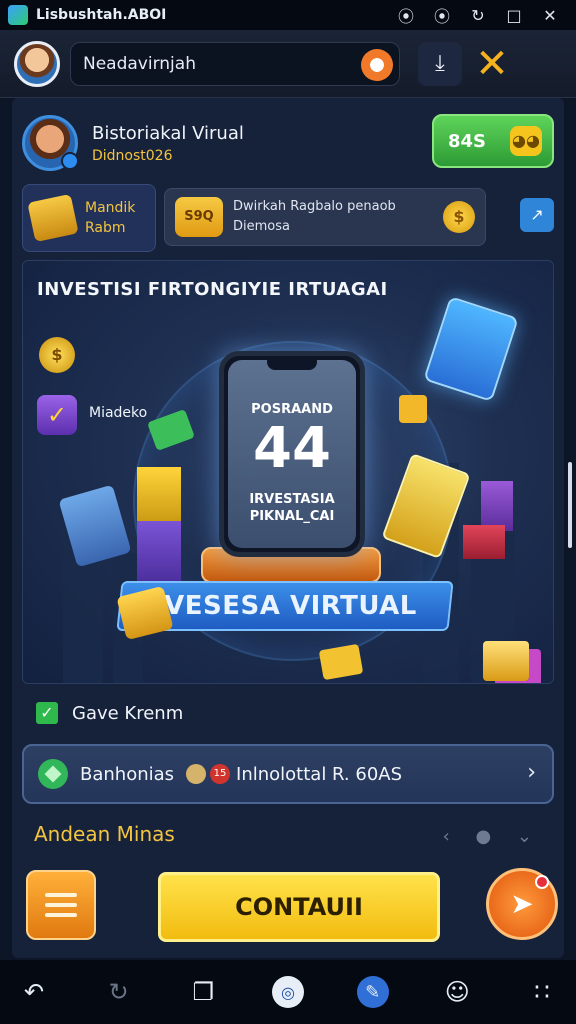 The width and height of the screenshot is (576, 1024). What do you see at coordinates (542, 992) in the screenshot?
I see `grid-icon: ∷` at bounding box center [542, 992].